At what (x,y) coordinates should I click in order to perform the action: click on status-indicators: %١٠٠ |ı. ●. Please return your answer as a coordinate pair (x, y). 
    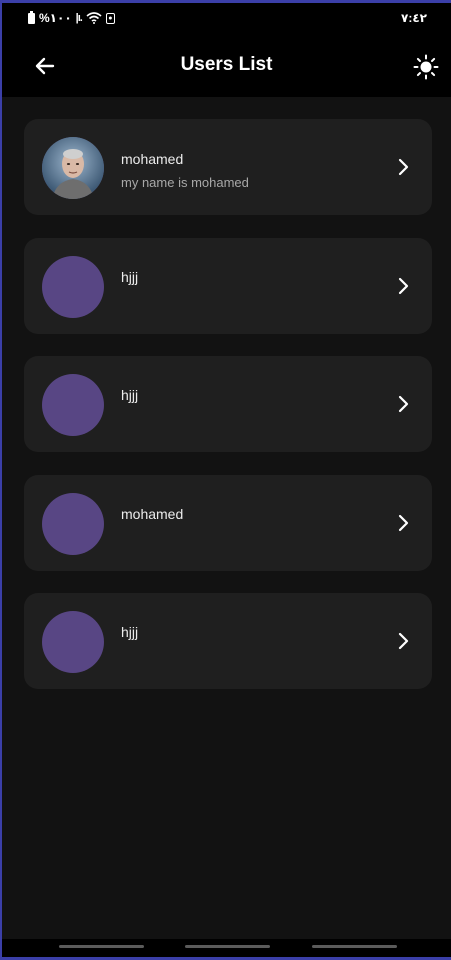
    Looking at the image, I should click on (71, 17).